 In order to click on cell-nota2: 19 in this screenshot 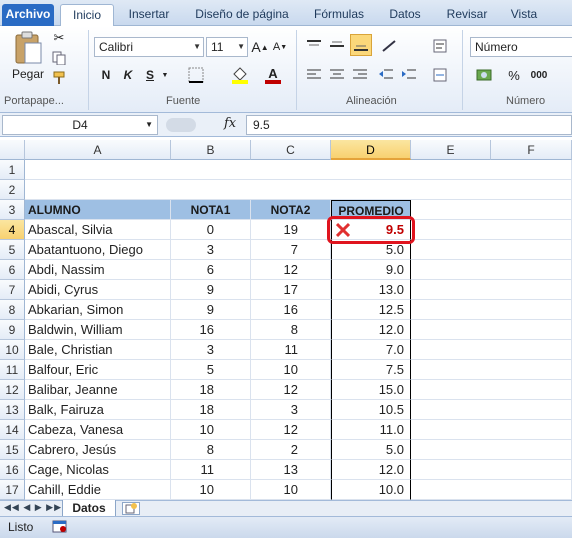, I will do `click(291, 230)`.